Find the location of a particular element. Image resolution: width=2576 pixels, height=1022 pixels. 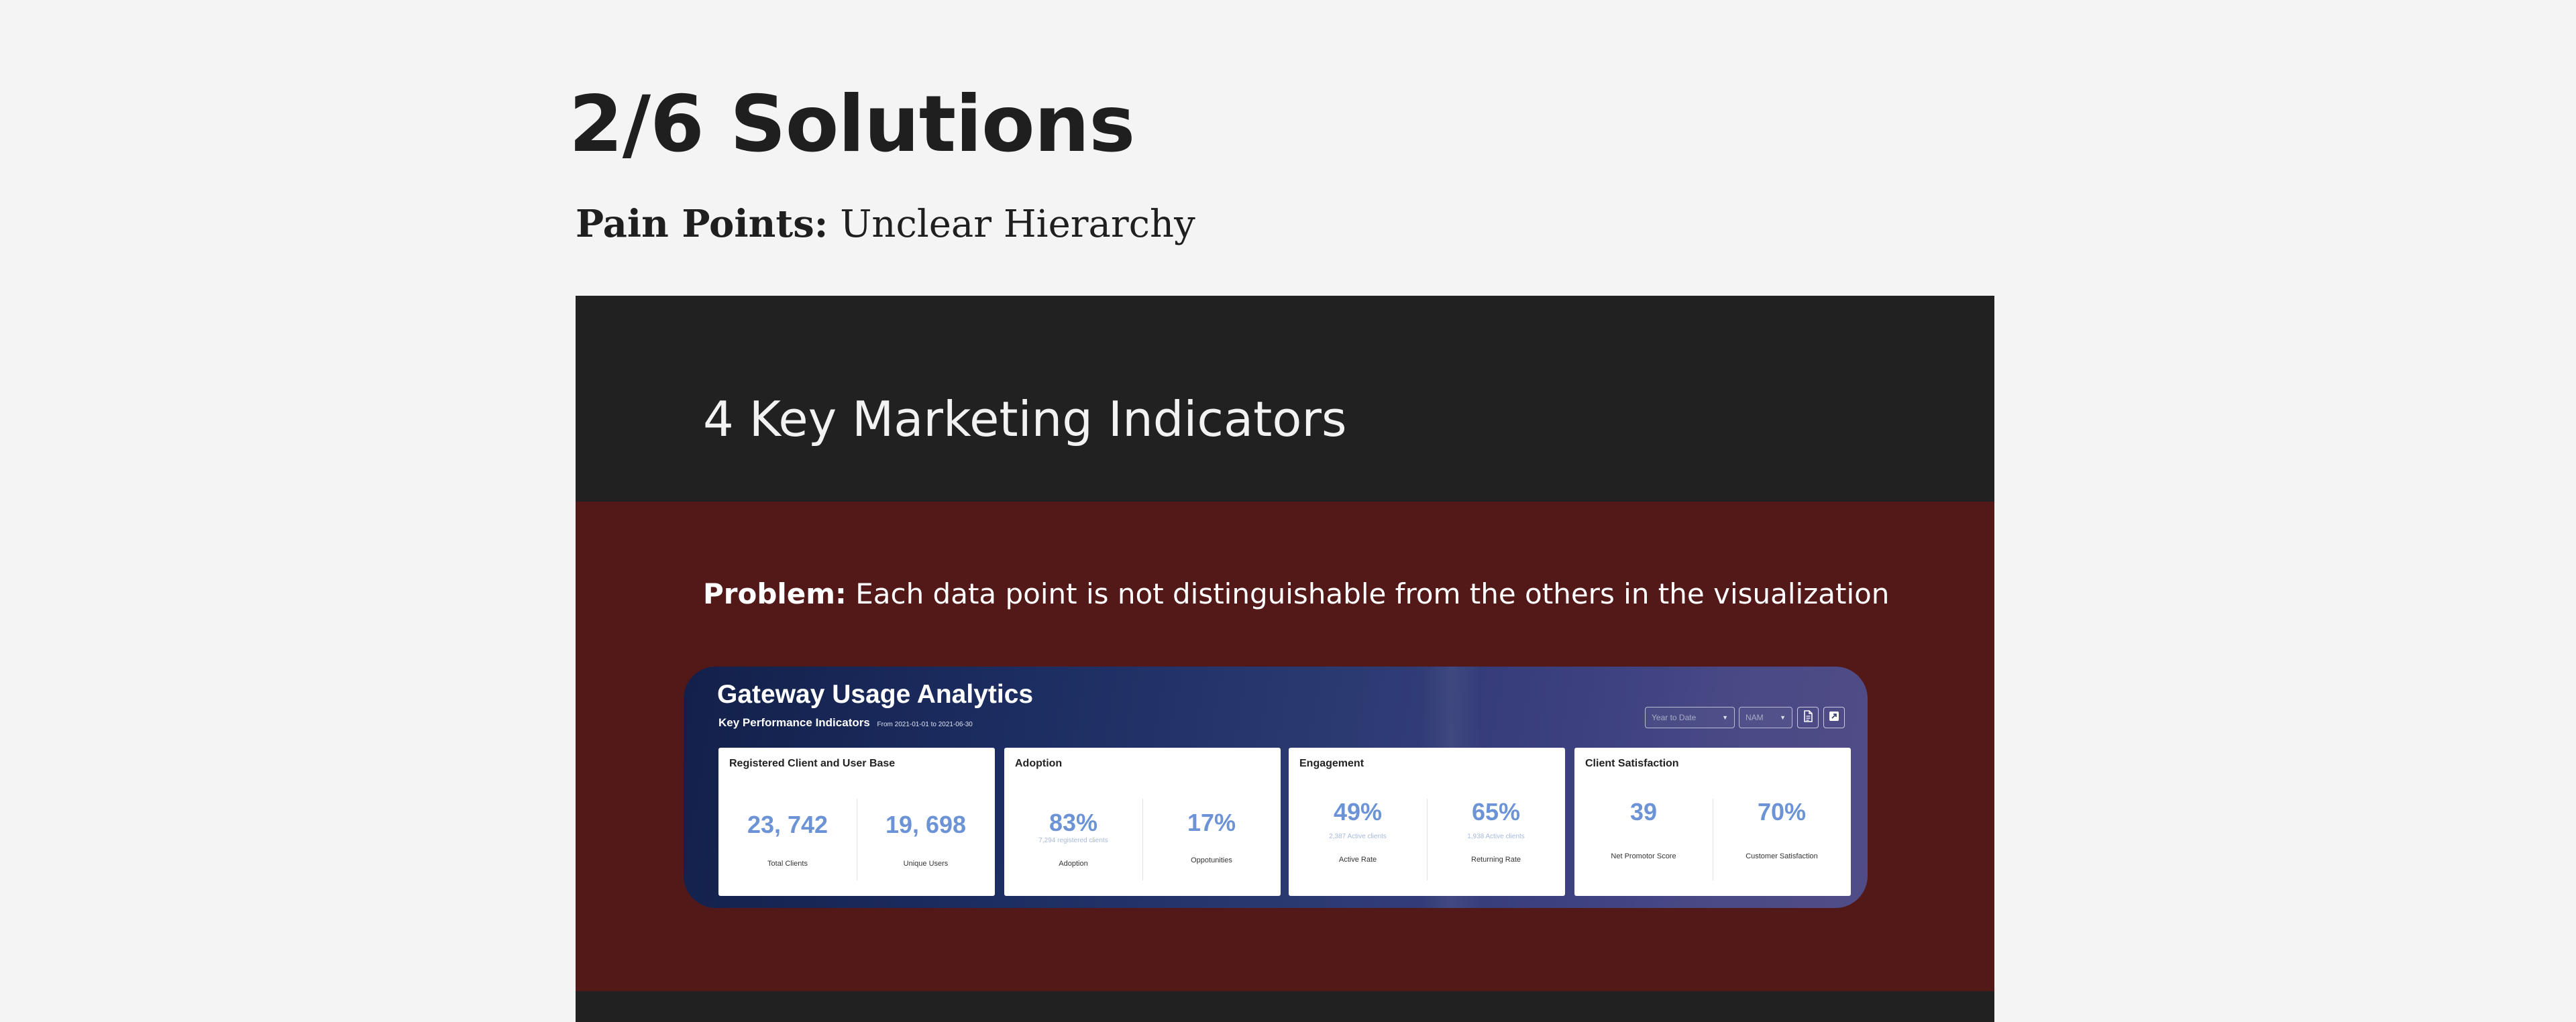

document-button is located at coordinates (1808, 717).